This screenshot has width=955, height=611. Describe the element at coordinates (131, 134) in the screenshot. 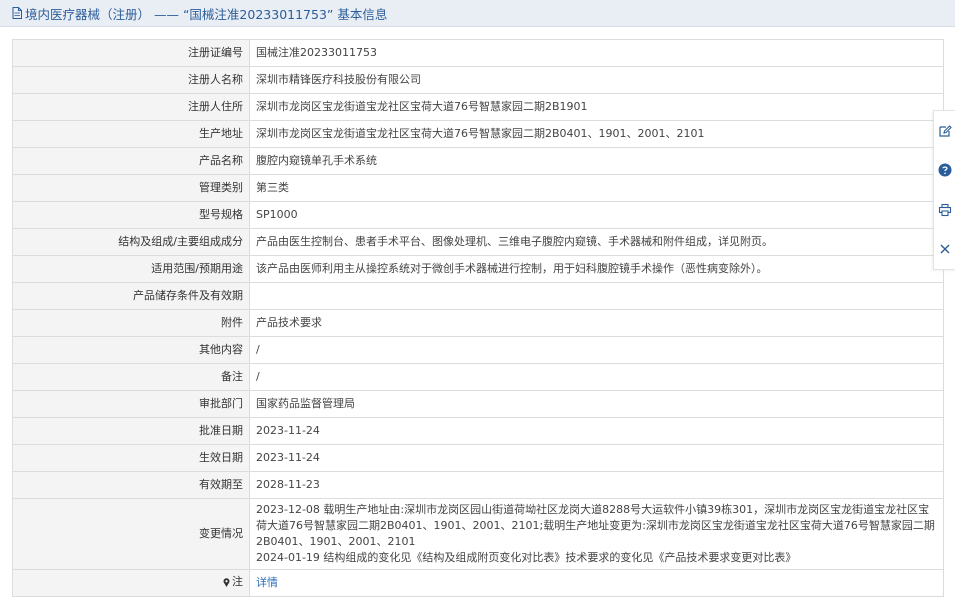

I see `row-label: 生产地址` at that location.